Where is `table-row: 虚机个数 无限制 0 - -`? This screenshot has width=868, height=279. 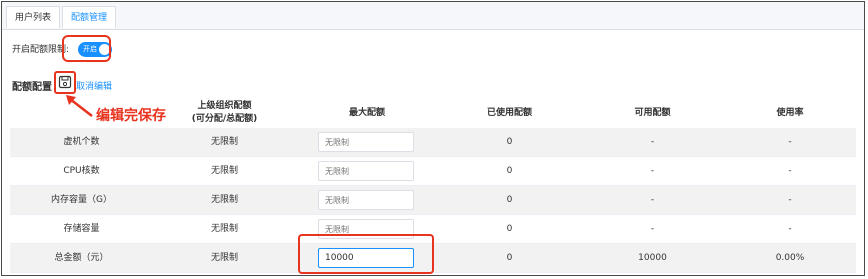 table-row: 虚机个数 无限制 0 - - is located at coordinates (433, 142).